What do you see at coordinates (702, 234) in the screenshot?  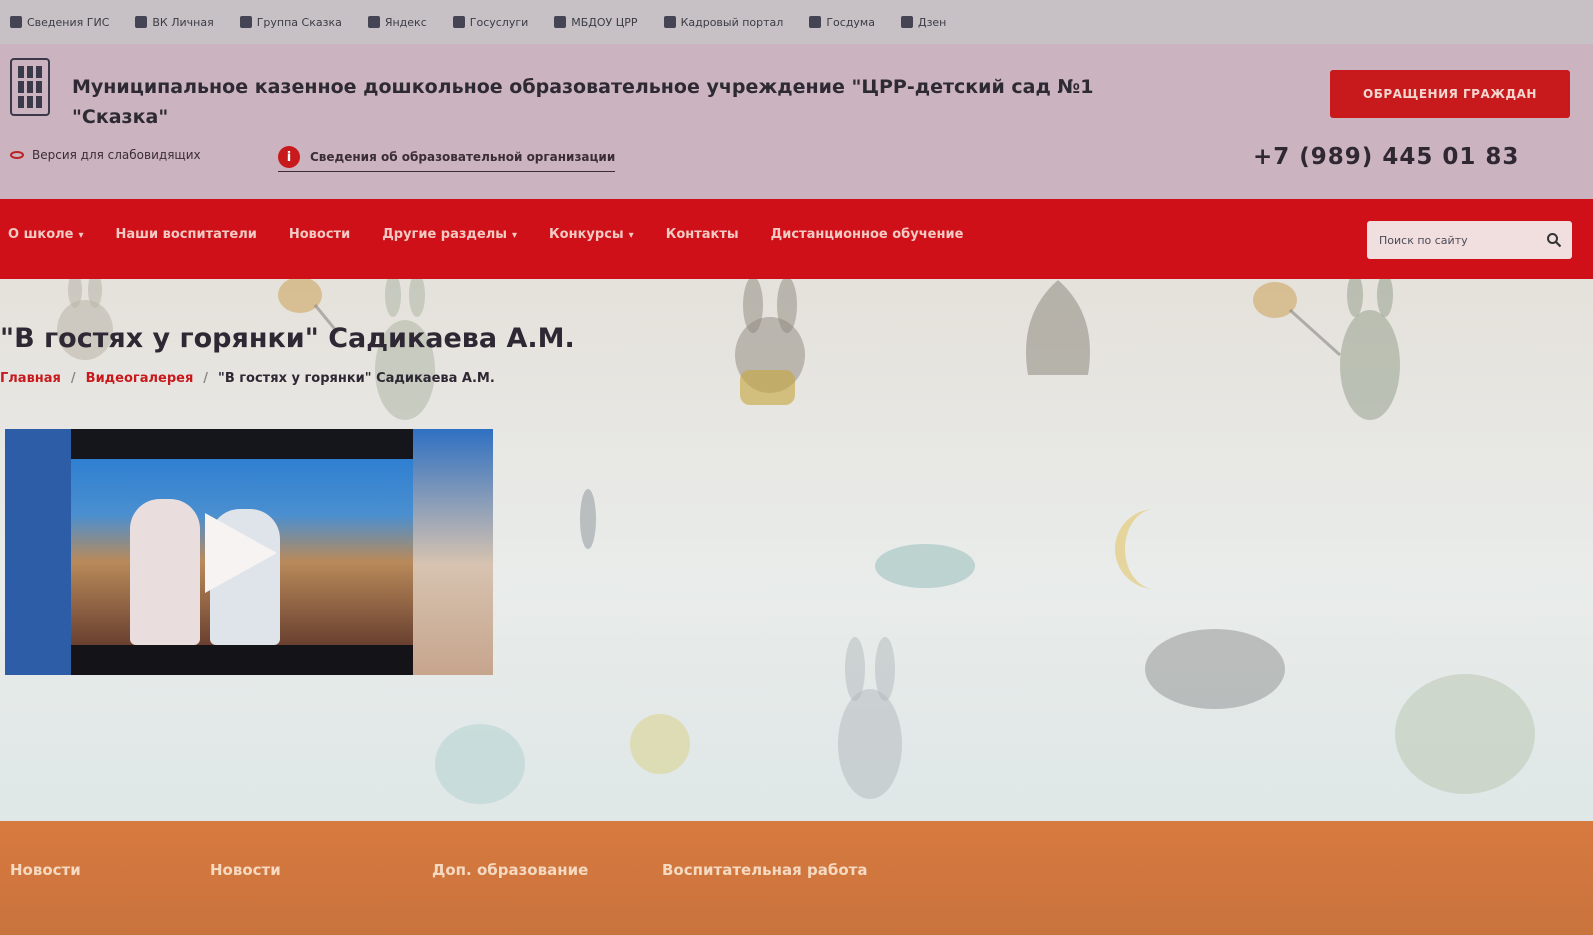 I see `nav-item-contacts: Контакты` at bounding box center [702, 234].